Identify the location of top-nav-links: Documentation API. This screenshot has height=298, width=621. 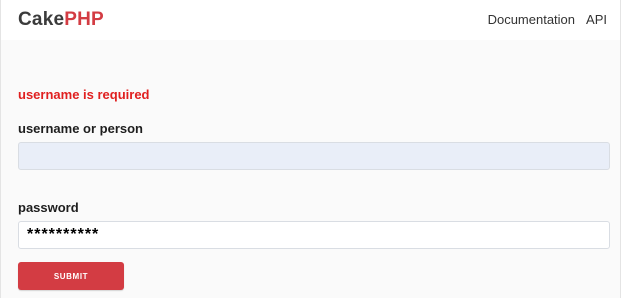
(547, 19).